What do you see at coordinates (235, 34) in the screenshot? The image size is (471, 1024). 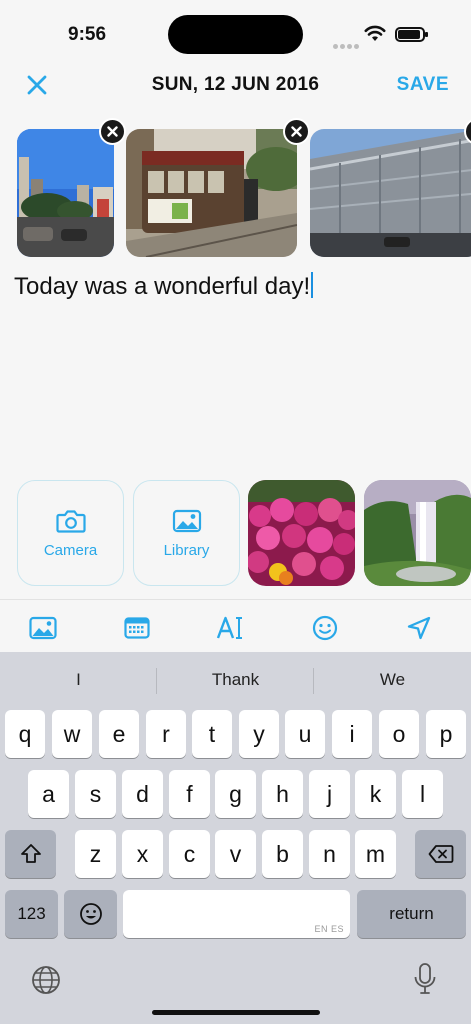 I see `dynamic-island` at bounding box center [235, 34].